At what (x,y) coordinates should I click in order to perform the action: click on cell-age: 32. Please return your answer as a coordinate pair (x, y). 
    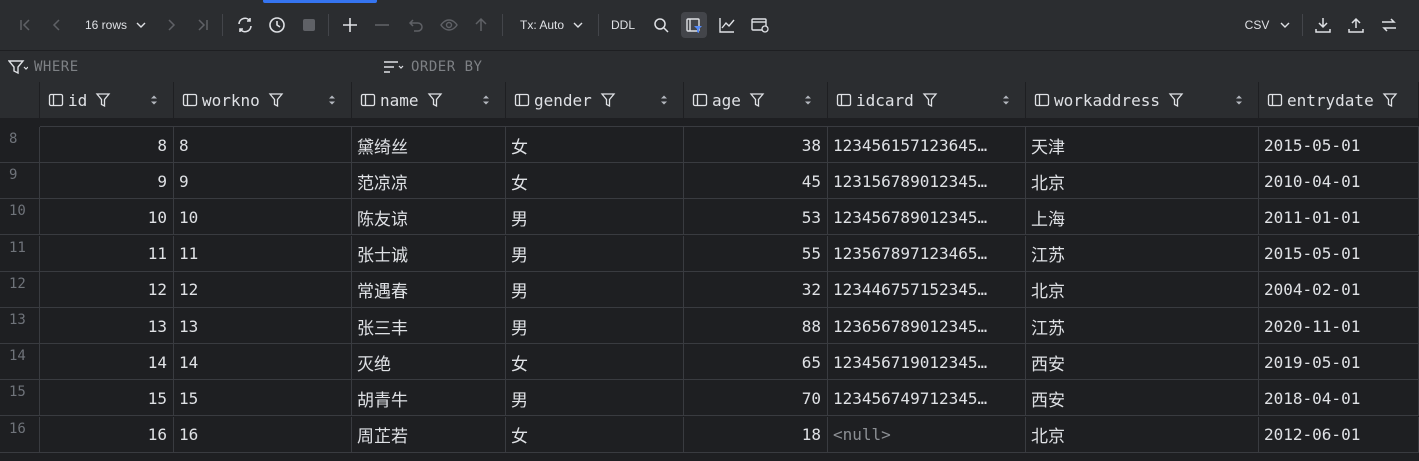
    Looking at the image, I should click on (756, 289).